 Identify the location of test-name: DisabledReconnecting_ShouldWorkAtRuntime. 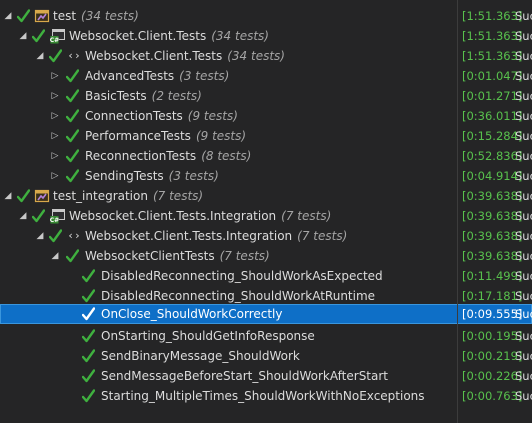
(238, 296).